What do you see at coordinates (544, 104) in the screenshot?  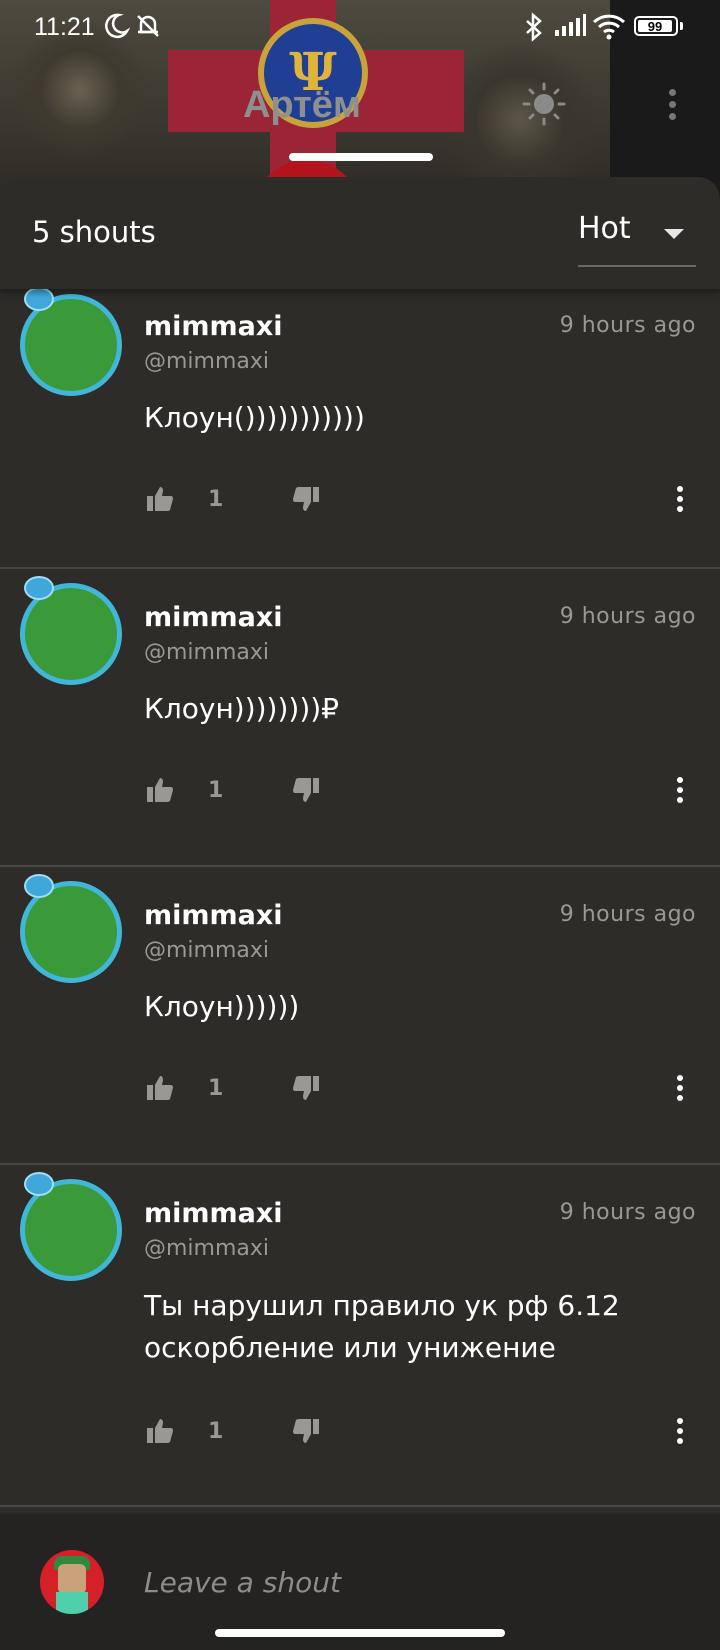 I see `sun-icon` at bounding box center [544, 104].